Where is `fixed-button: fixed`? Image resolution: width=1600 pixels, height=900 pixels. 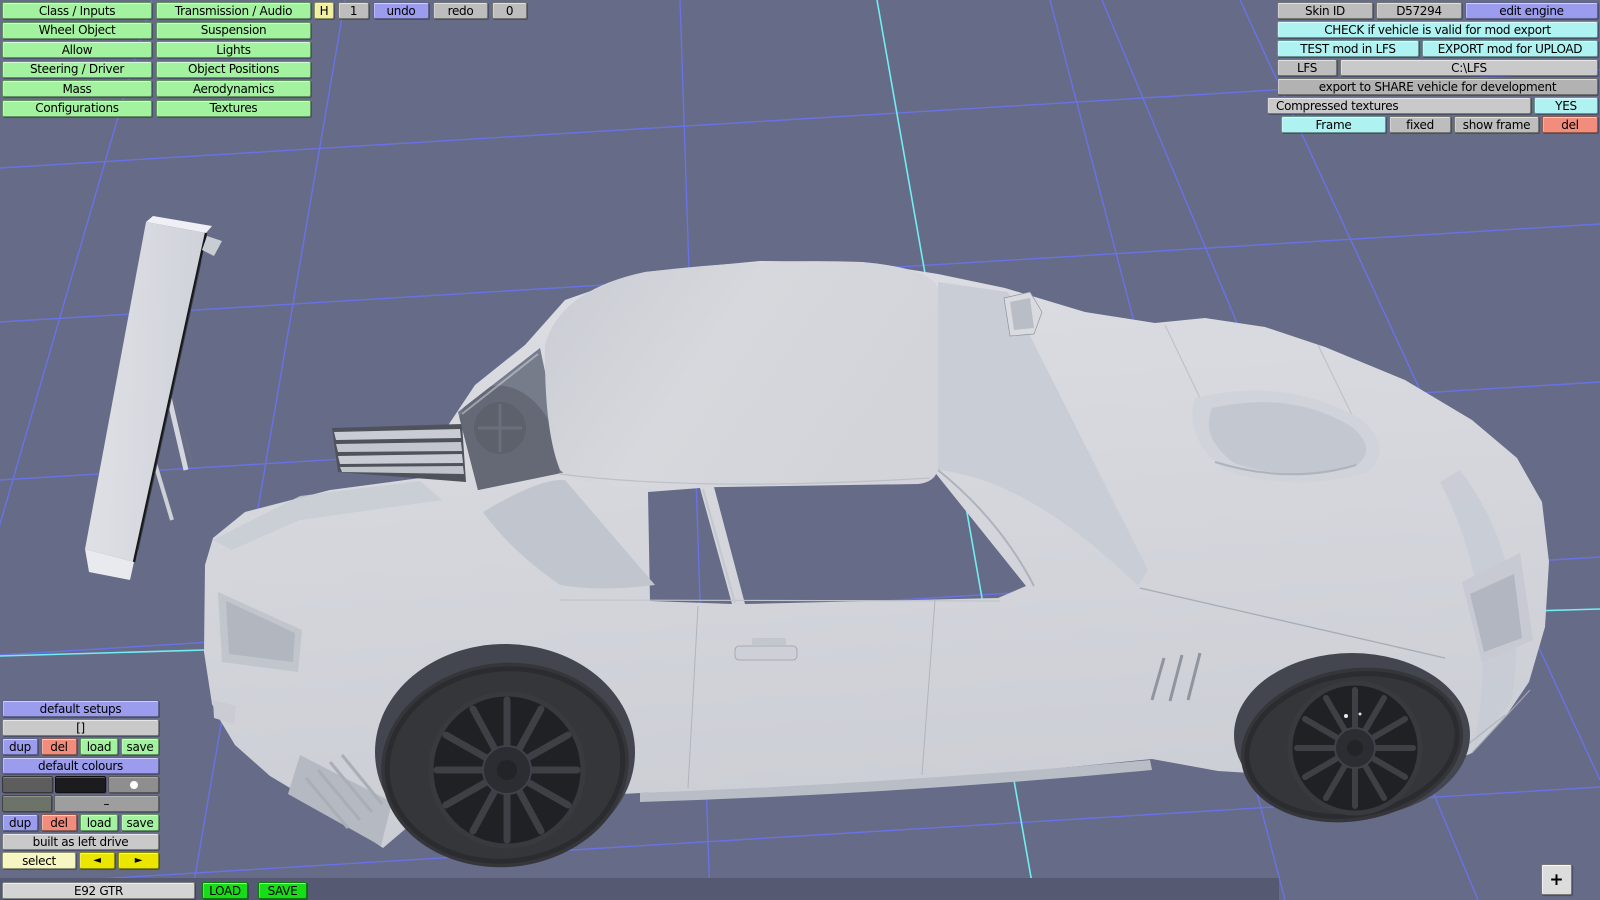
fixed-button: fixed is located at coordinates (1420, 124).